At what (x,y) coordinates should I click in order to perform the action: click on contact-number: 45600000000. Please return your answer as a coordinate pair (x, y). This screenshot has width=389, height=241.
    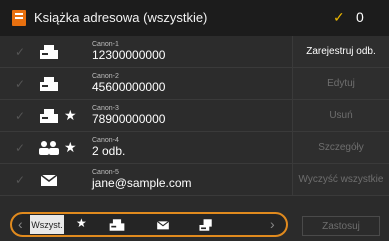
    Looking at the image, I should click on (129, 87).